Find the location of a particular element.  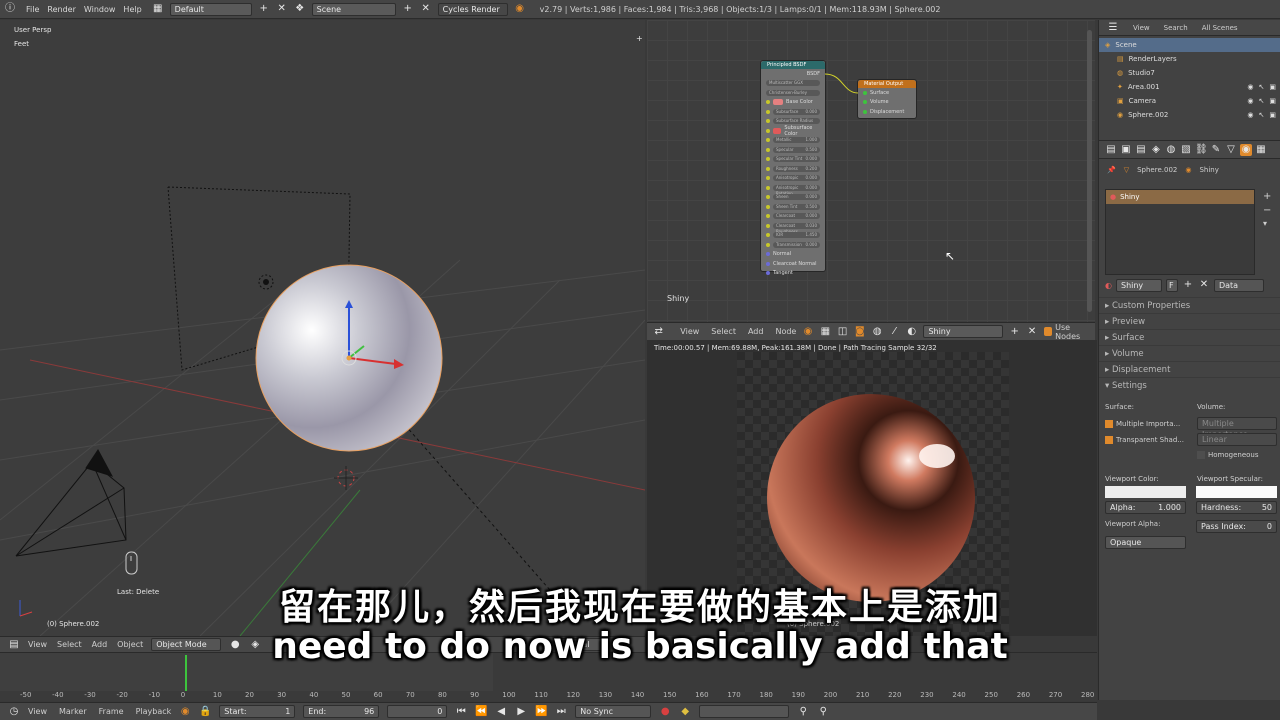

timeline-menu-marker: Marker is located at coordinates (73, 711).